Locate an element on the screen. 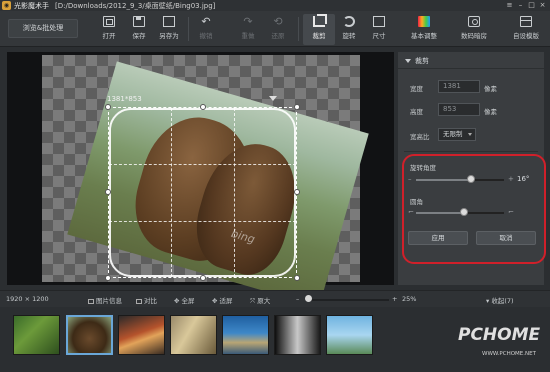 The width and height of the screenshot is (550, 372). compare-label: 对比 is located at coordinates (150, 301).